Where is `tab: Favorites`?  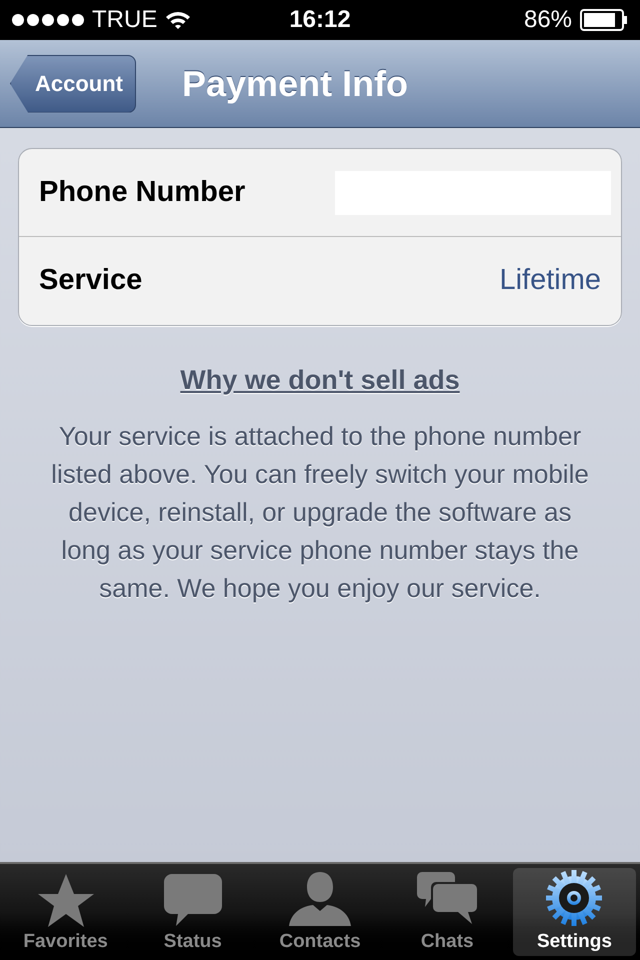 tab: Favorites is located at coordinates (66, 912).